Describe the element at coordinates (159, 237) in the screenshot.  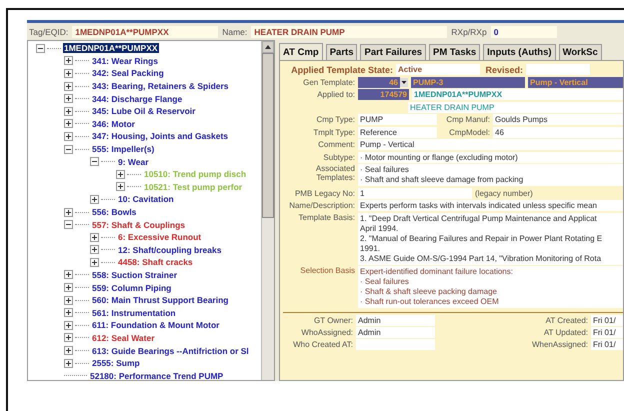
I see `tree-item: 6: Excessive Runout` at that location.